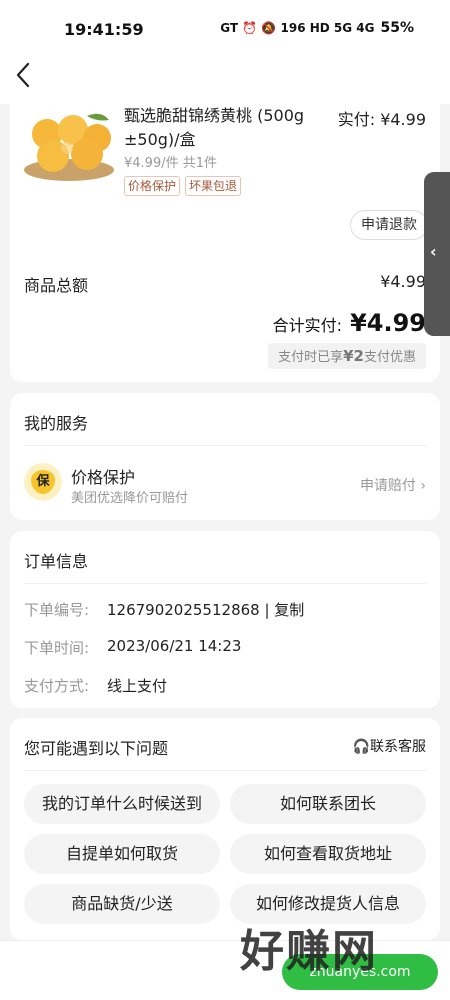 This screenshot has width=450, height=1000. What do you see at coordinates (104, 29) in the screenshot?
I see `status-time: 19:41:59` at bounding box center [104, 29].